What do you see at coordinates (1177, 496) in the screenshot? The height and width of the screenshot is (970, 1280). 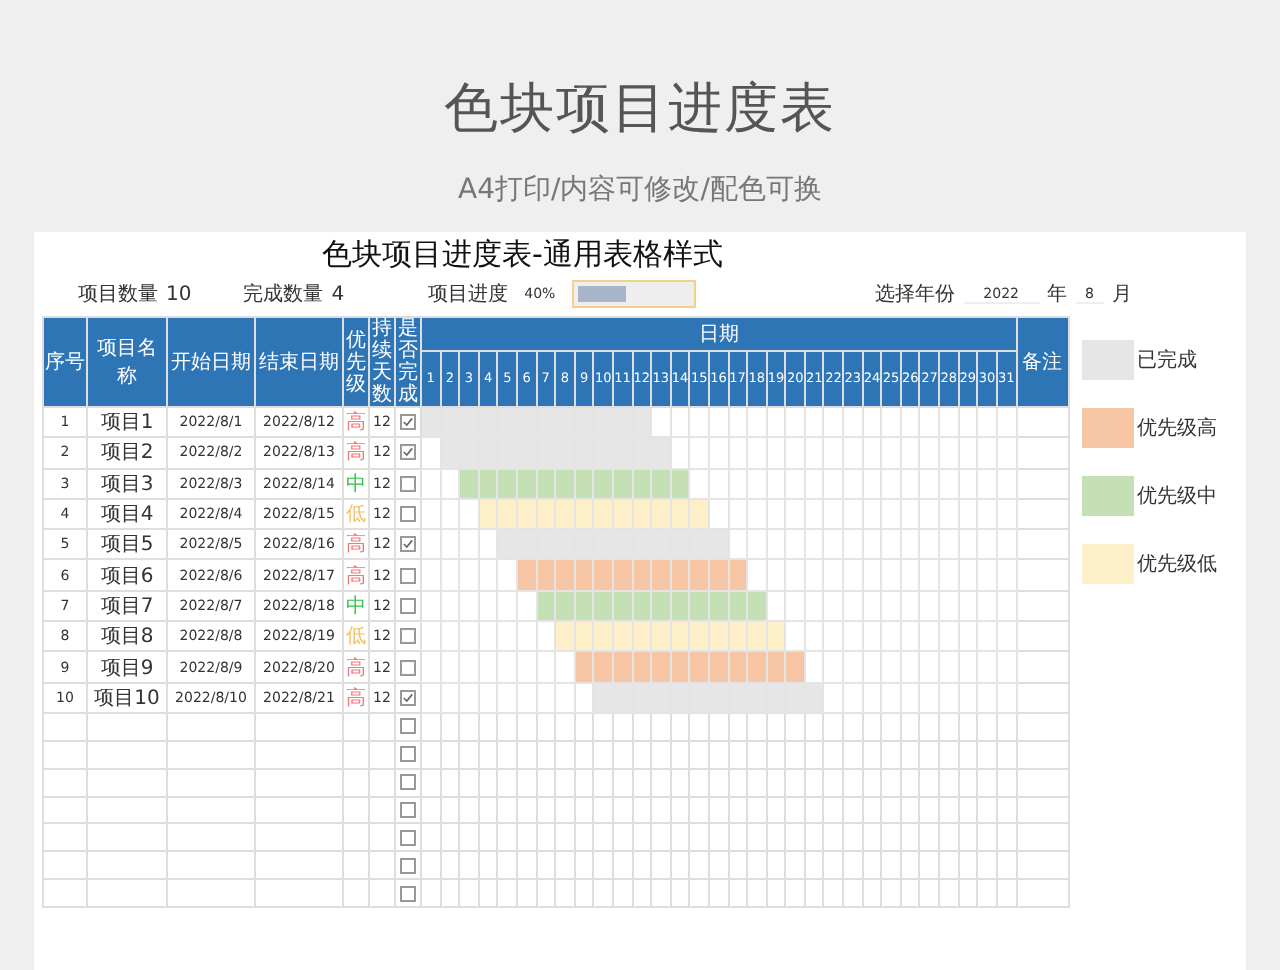 I see `legend-label: 优先级中` at bounding box center [1177, 496].